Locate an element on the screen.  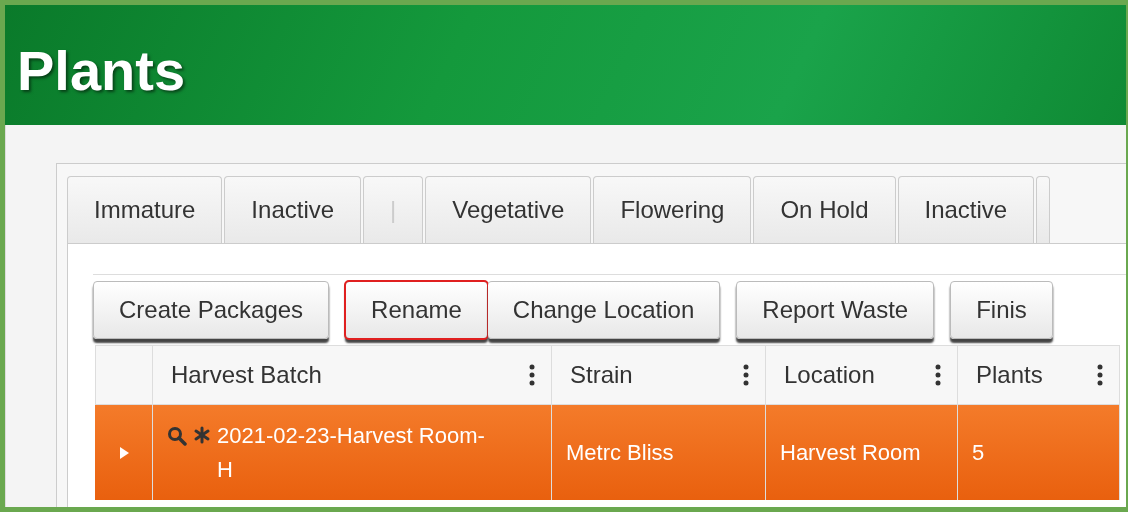
column-title: Plants is located at coordinates (1009, 375).